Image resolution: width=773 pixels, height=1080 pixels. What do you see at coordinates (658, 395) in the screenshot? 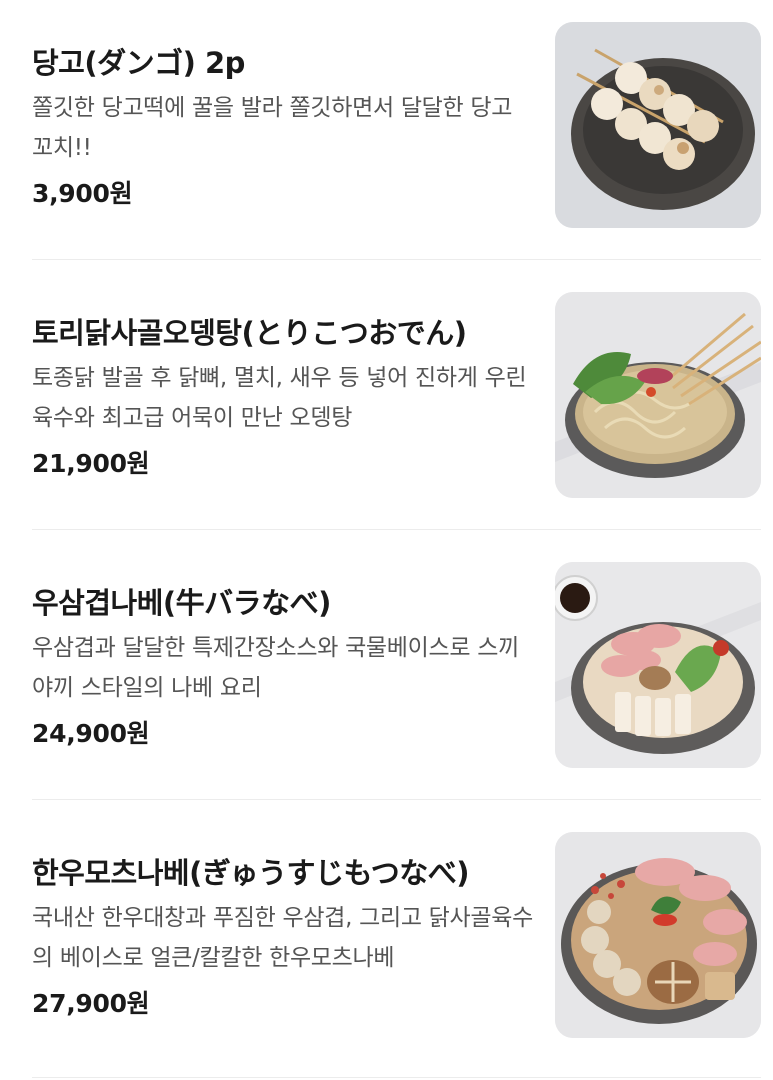
I see `oden-hotpot-photo` at bounding box center [658, 395].